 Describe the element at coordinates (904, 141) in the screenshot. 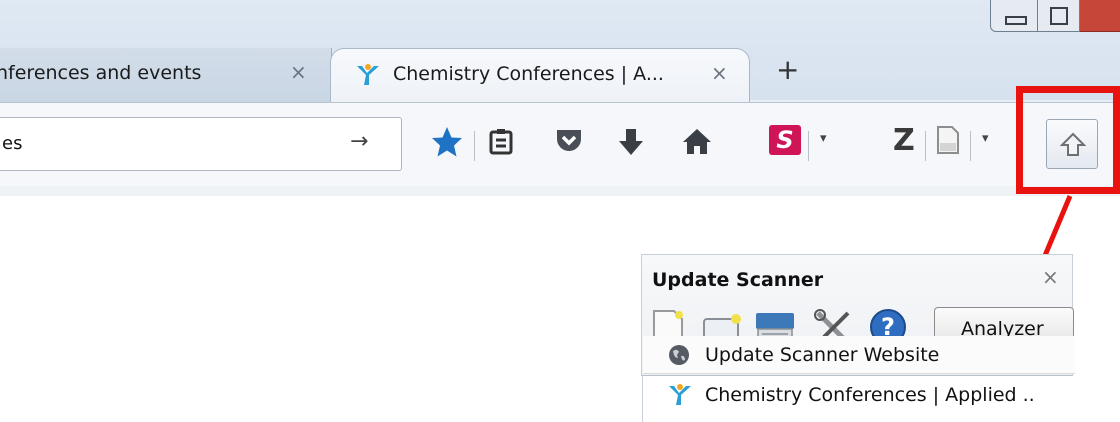

I see `zotero-icon: Z` at that location.